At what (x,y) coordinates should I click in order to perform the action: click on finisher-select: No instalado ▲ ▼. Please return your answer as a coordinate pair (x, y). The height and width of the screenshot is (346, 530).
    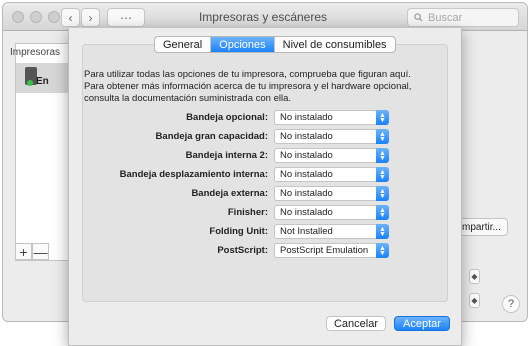
    Looking at the image, I should click on (331, 212).